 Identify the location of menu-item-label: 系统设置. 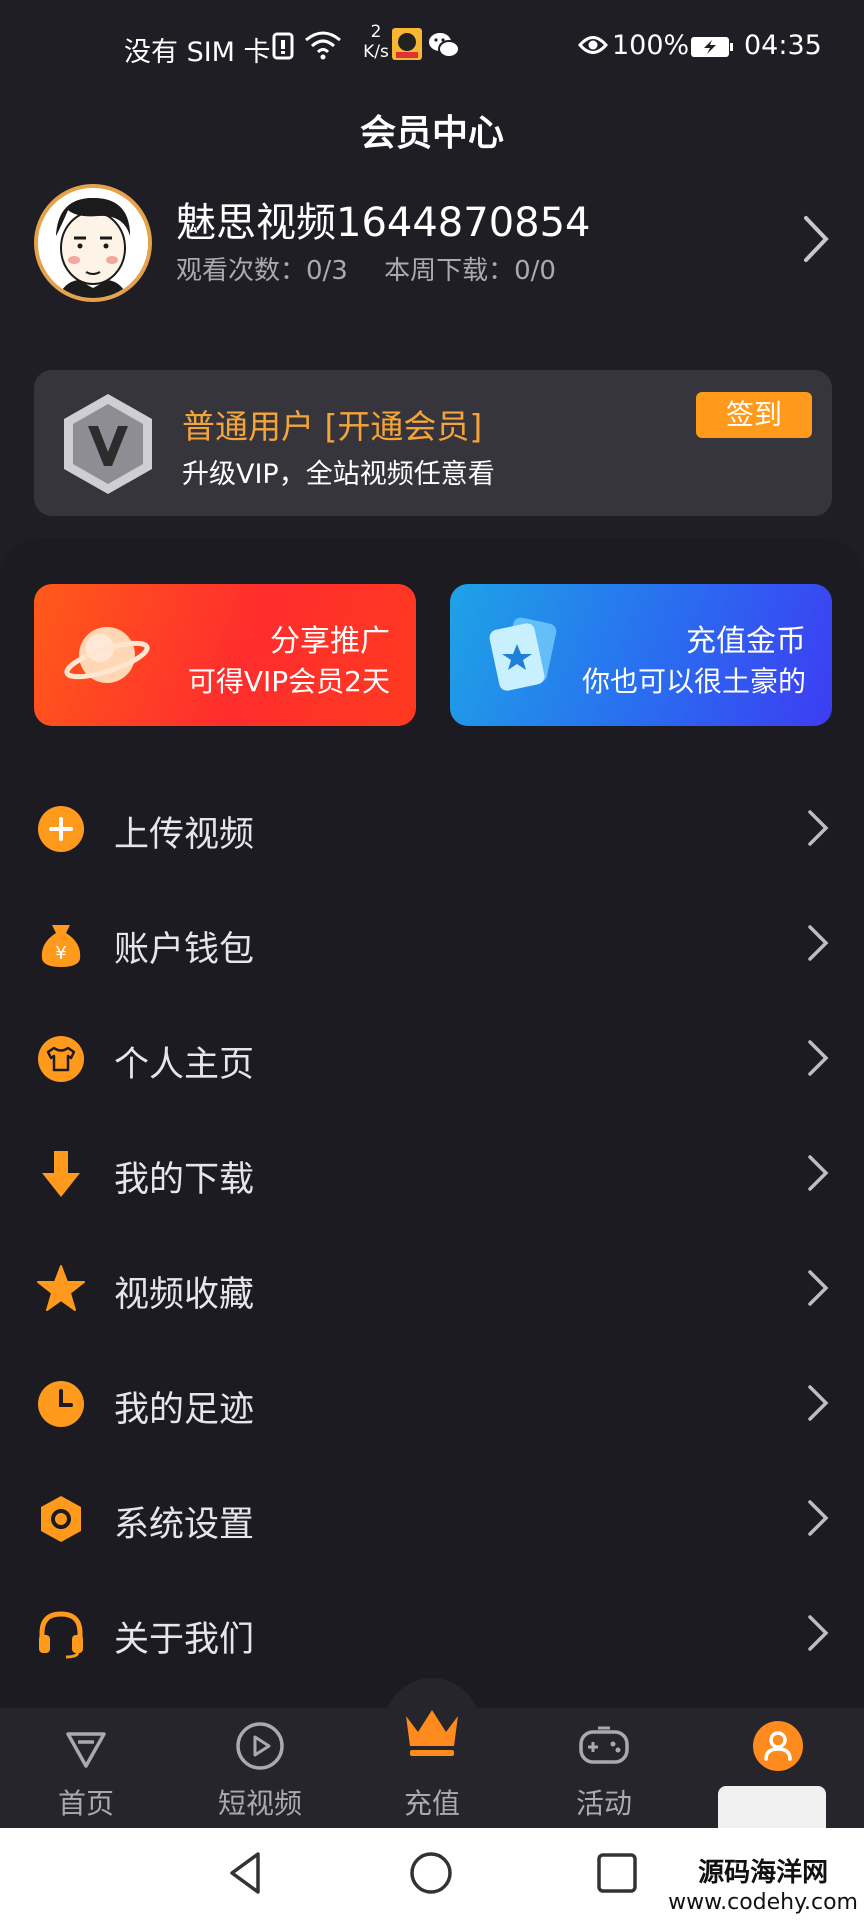
(184, 1525).